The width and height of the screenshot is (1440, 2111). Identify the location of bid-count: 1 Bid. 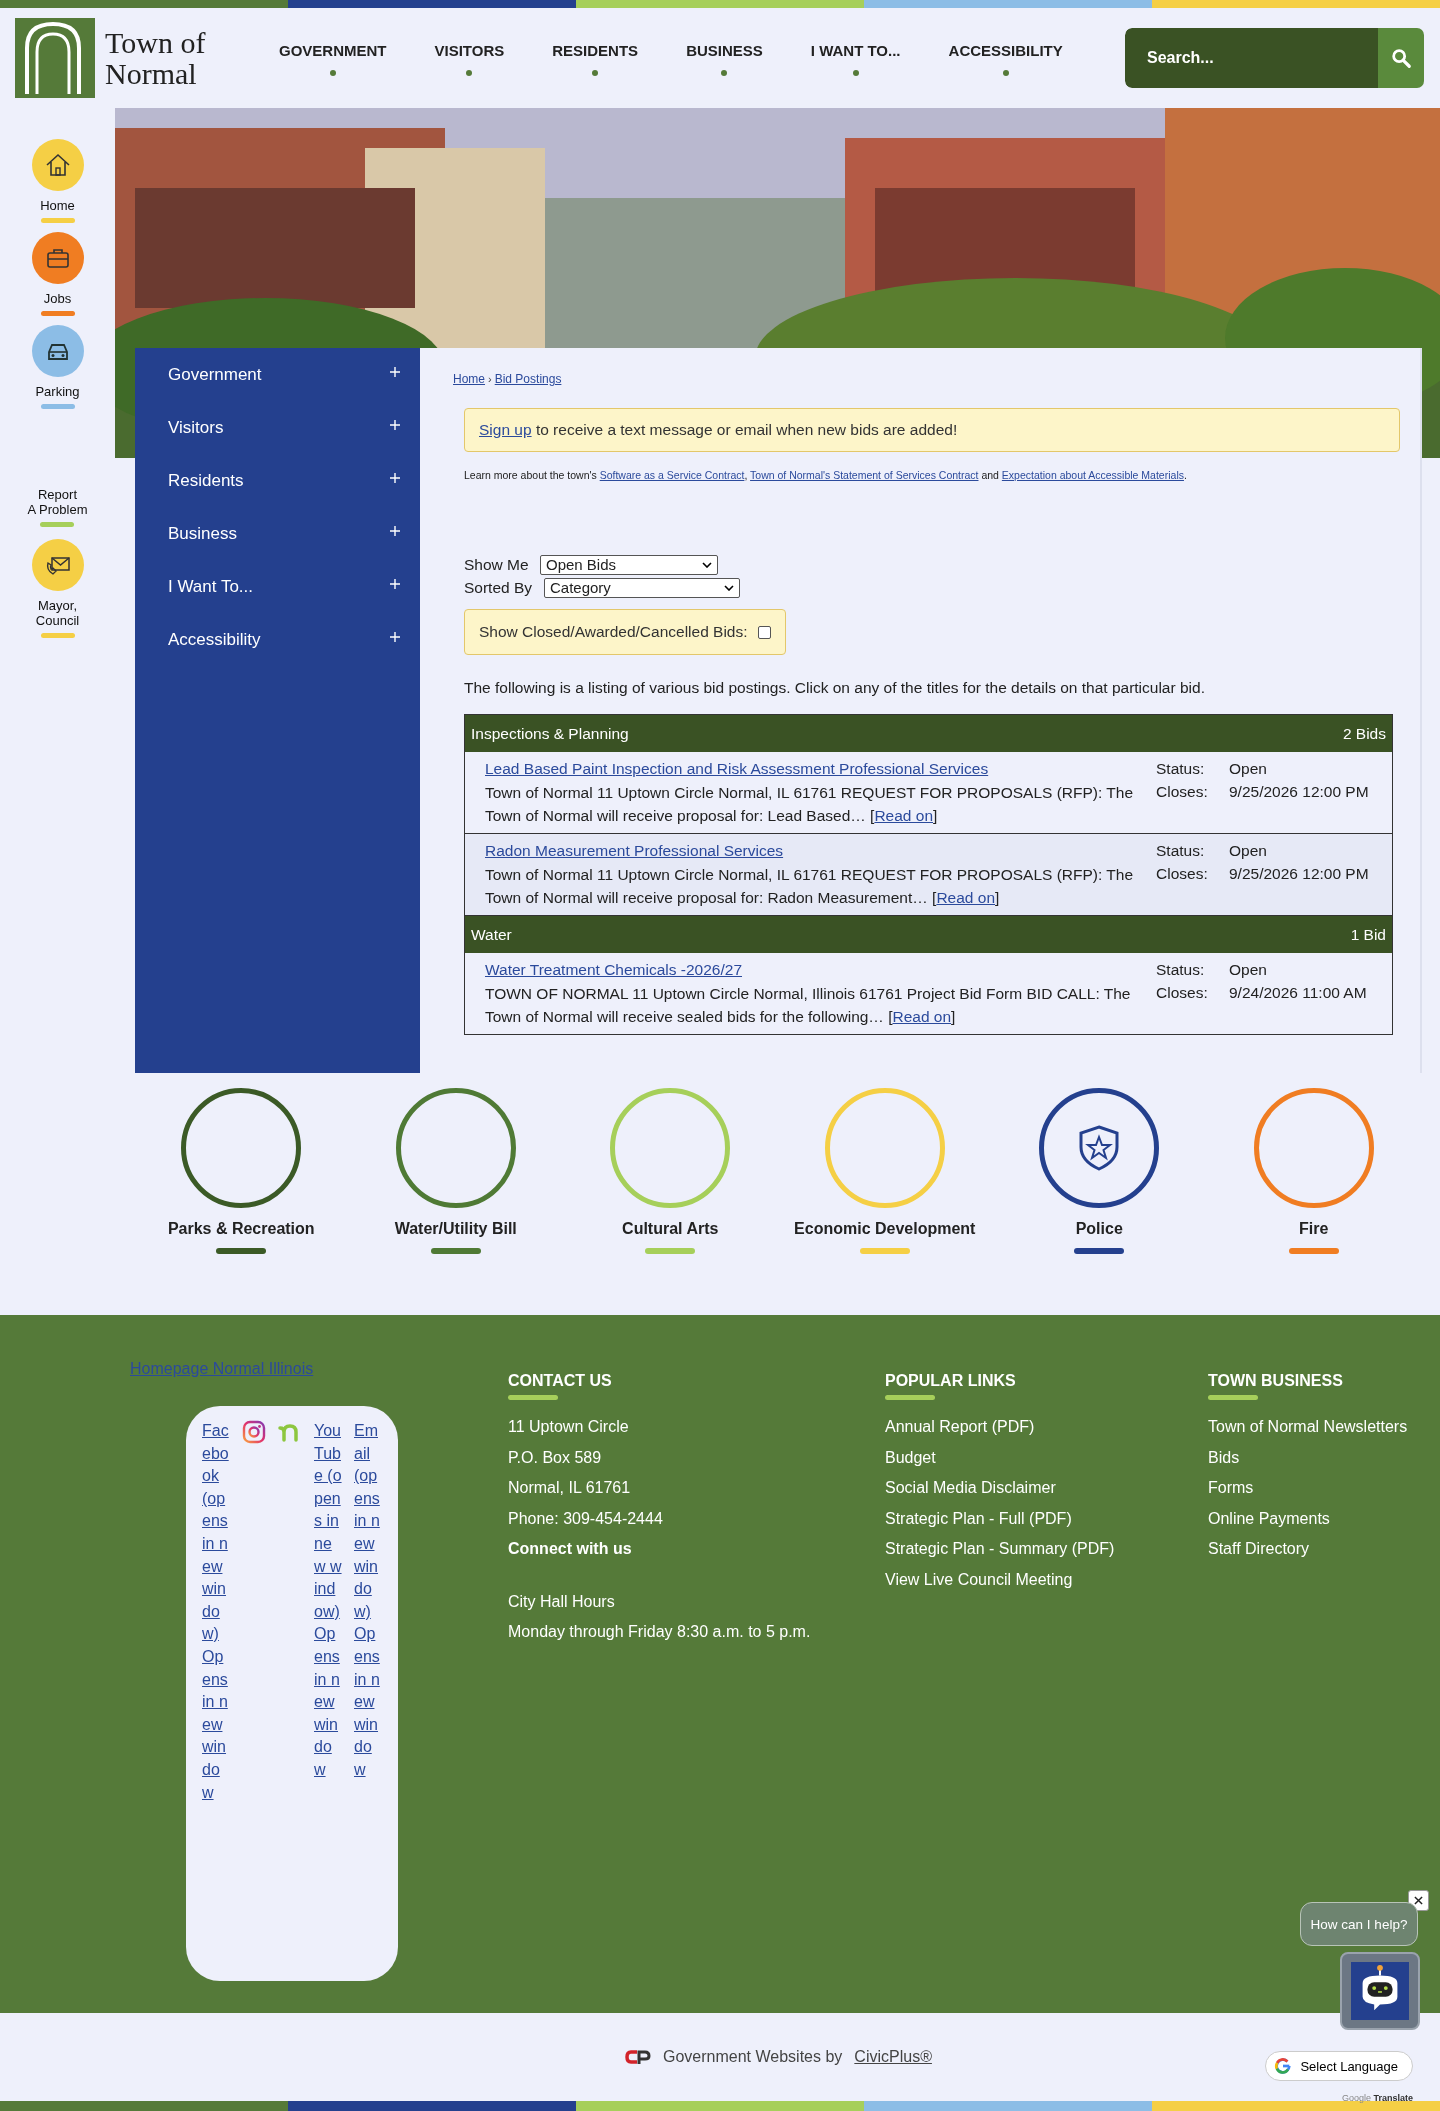
(1368, 934).